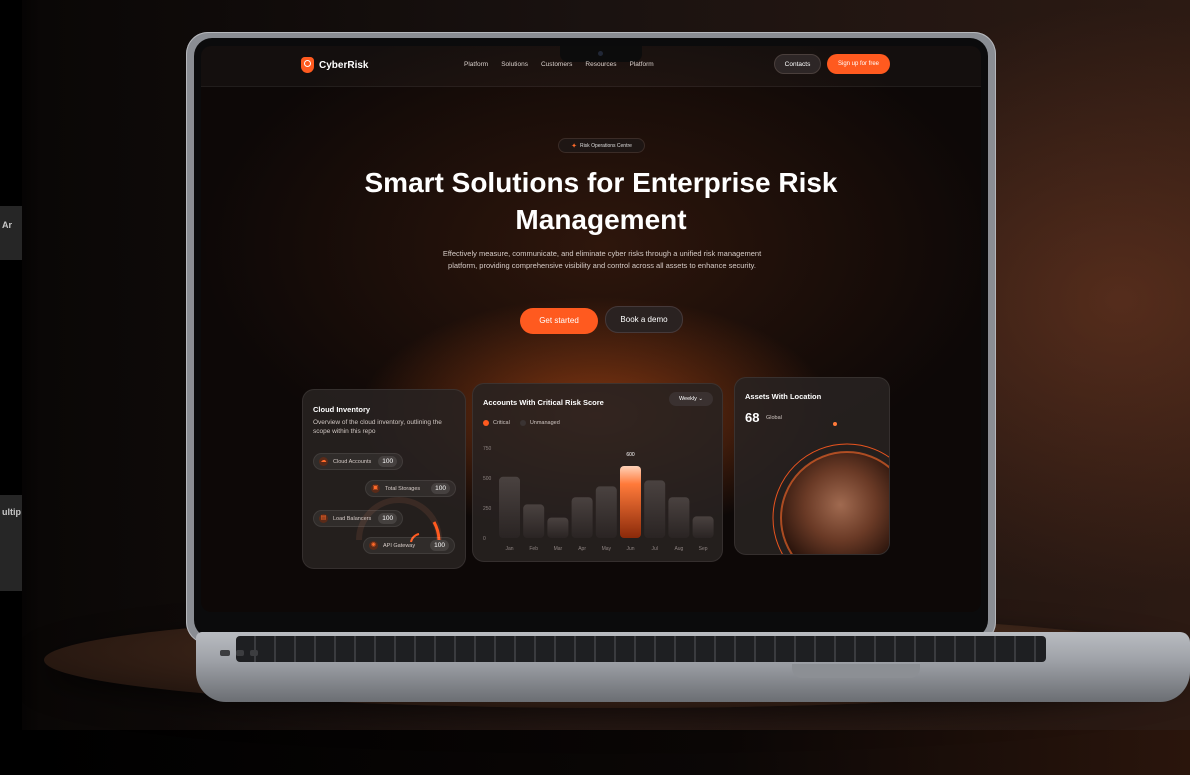  What do you see at coordinates (830, 488) in the screenshot?
I see `planet-graphic` at bounding box center [830, 488].